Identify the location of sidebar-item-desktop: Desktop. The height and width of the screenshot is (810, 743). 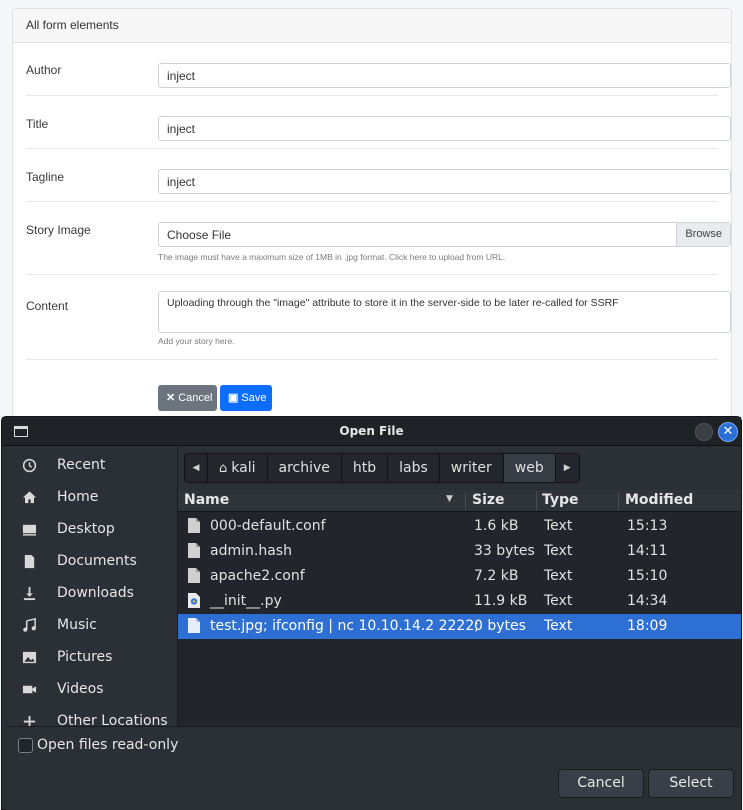
(91, 529).